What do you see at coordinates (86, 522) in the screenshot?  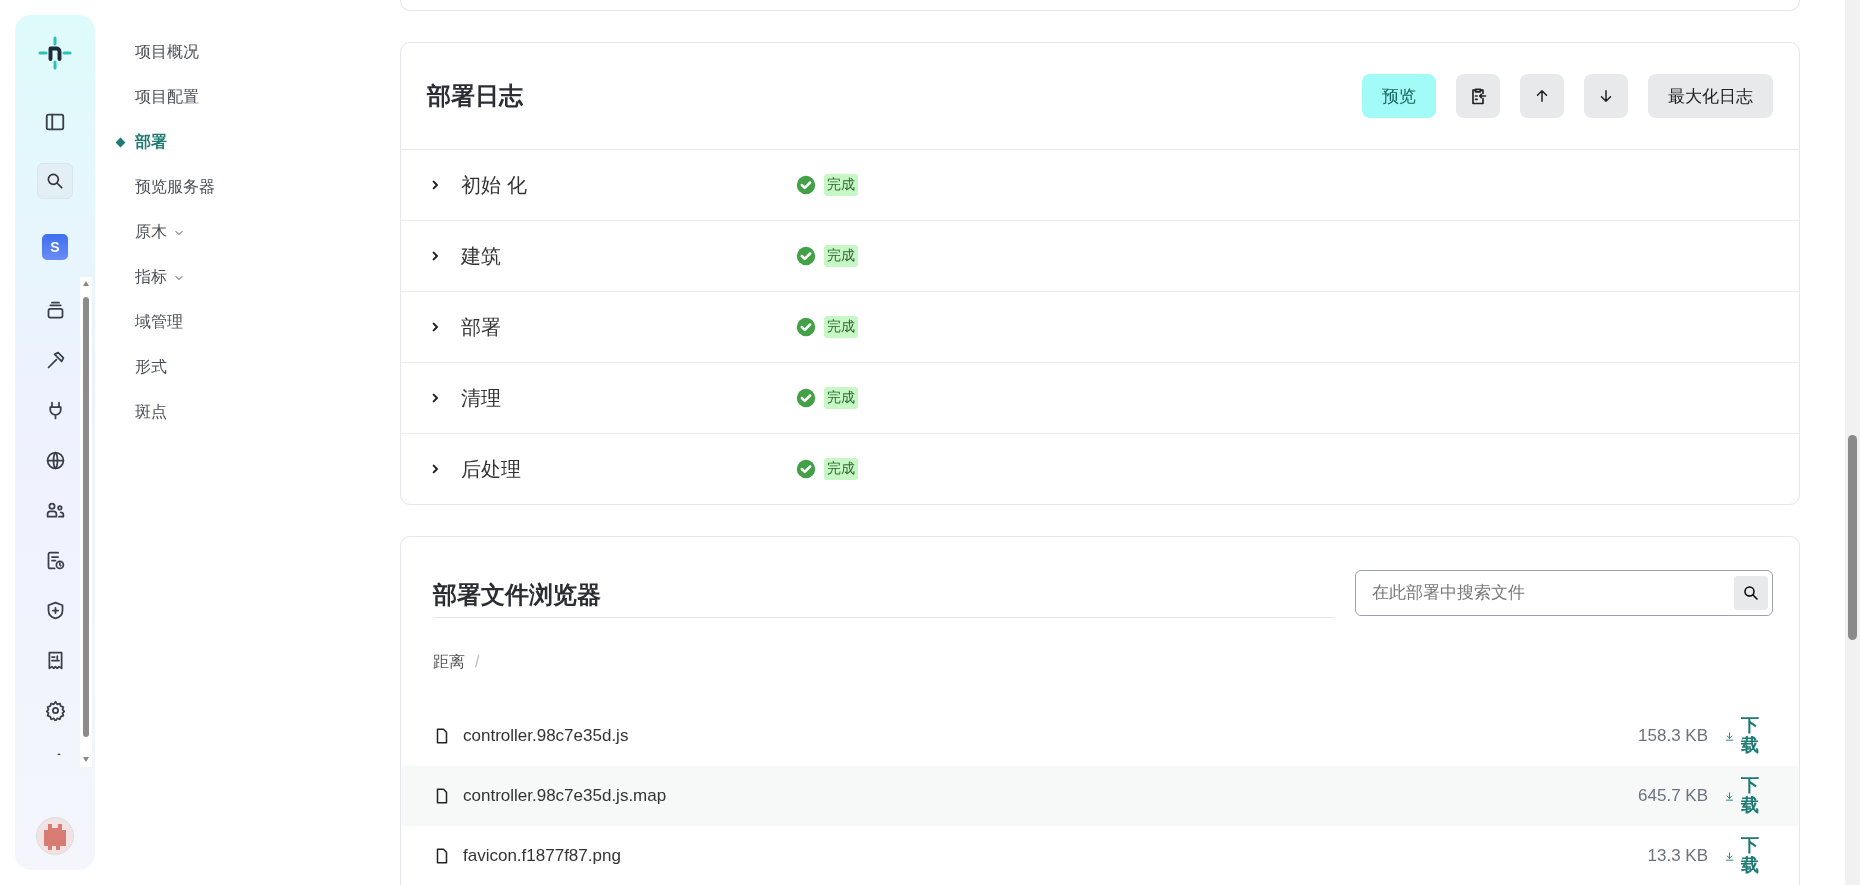 I see `scrollbar` at bounding box center [86, 522].